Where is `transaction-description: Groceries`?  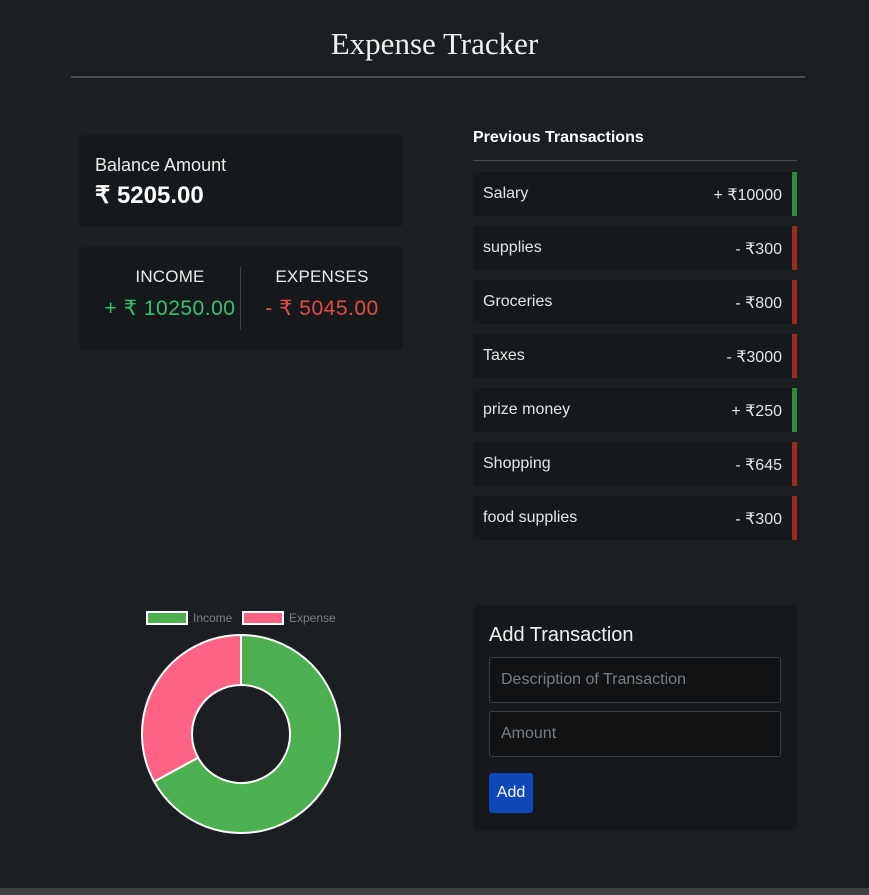
transaction-description: Groceries is located at coordinates (518, 301).